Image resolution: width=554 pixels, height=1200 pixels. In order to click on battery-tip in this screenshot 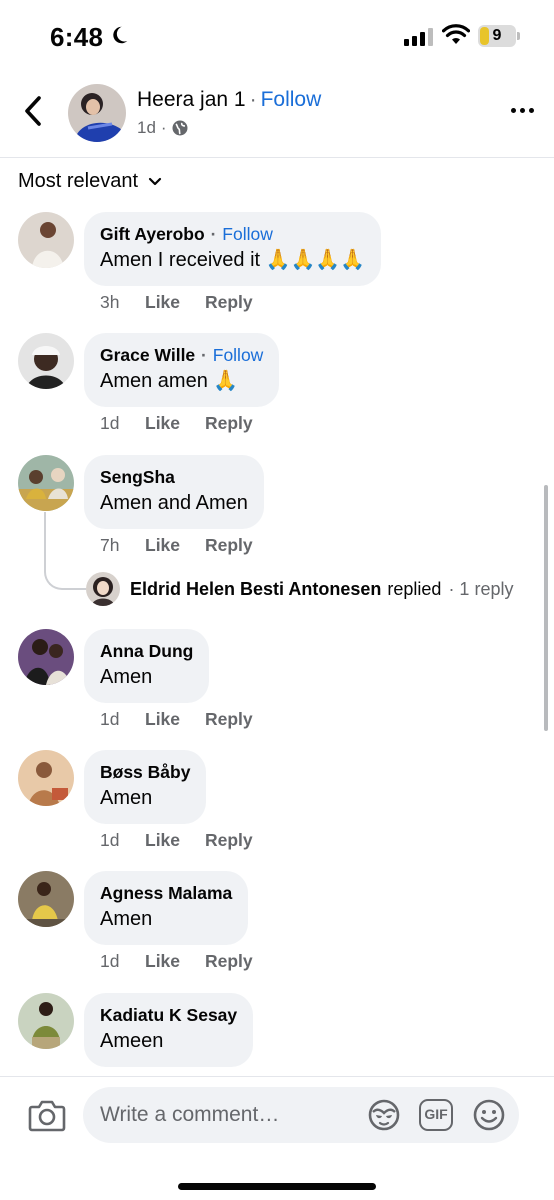, I will do `click(518, 36)`.